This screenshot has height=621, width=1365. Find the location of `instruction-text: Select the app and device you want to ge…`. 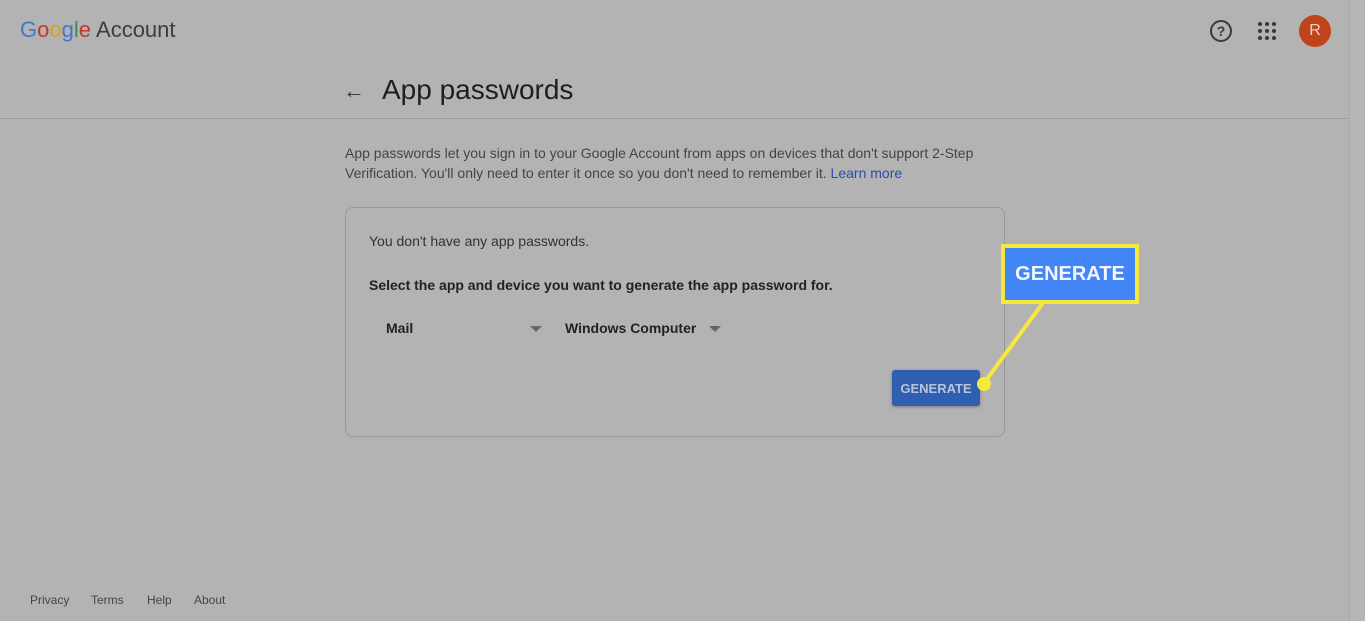

instruction-text: Select the app and device you want to ge… is located at coordinates (601, 285).